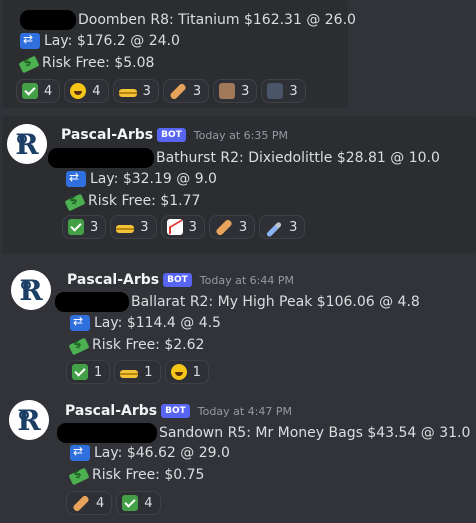 The height and width of the screenshot is (523, 476). I want to click on timestamp: Today at 4:47 PM, so click(245, 411).